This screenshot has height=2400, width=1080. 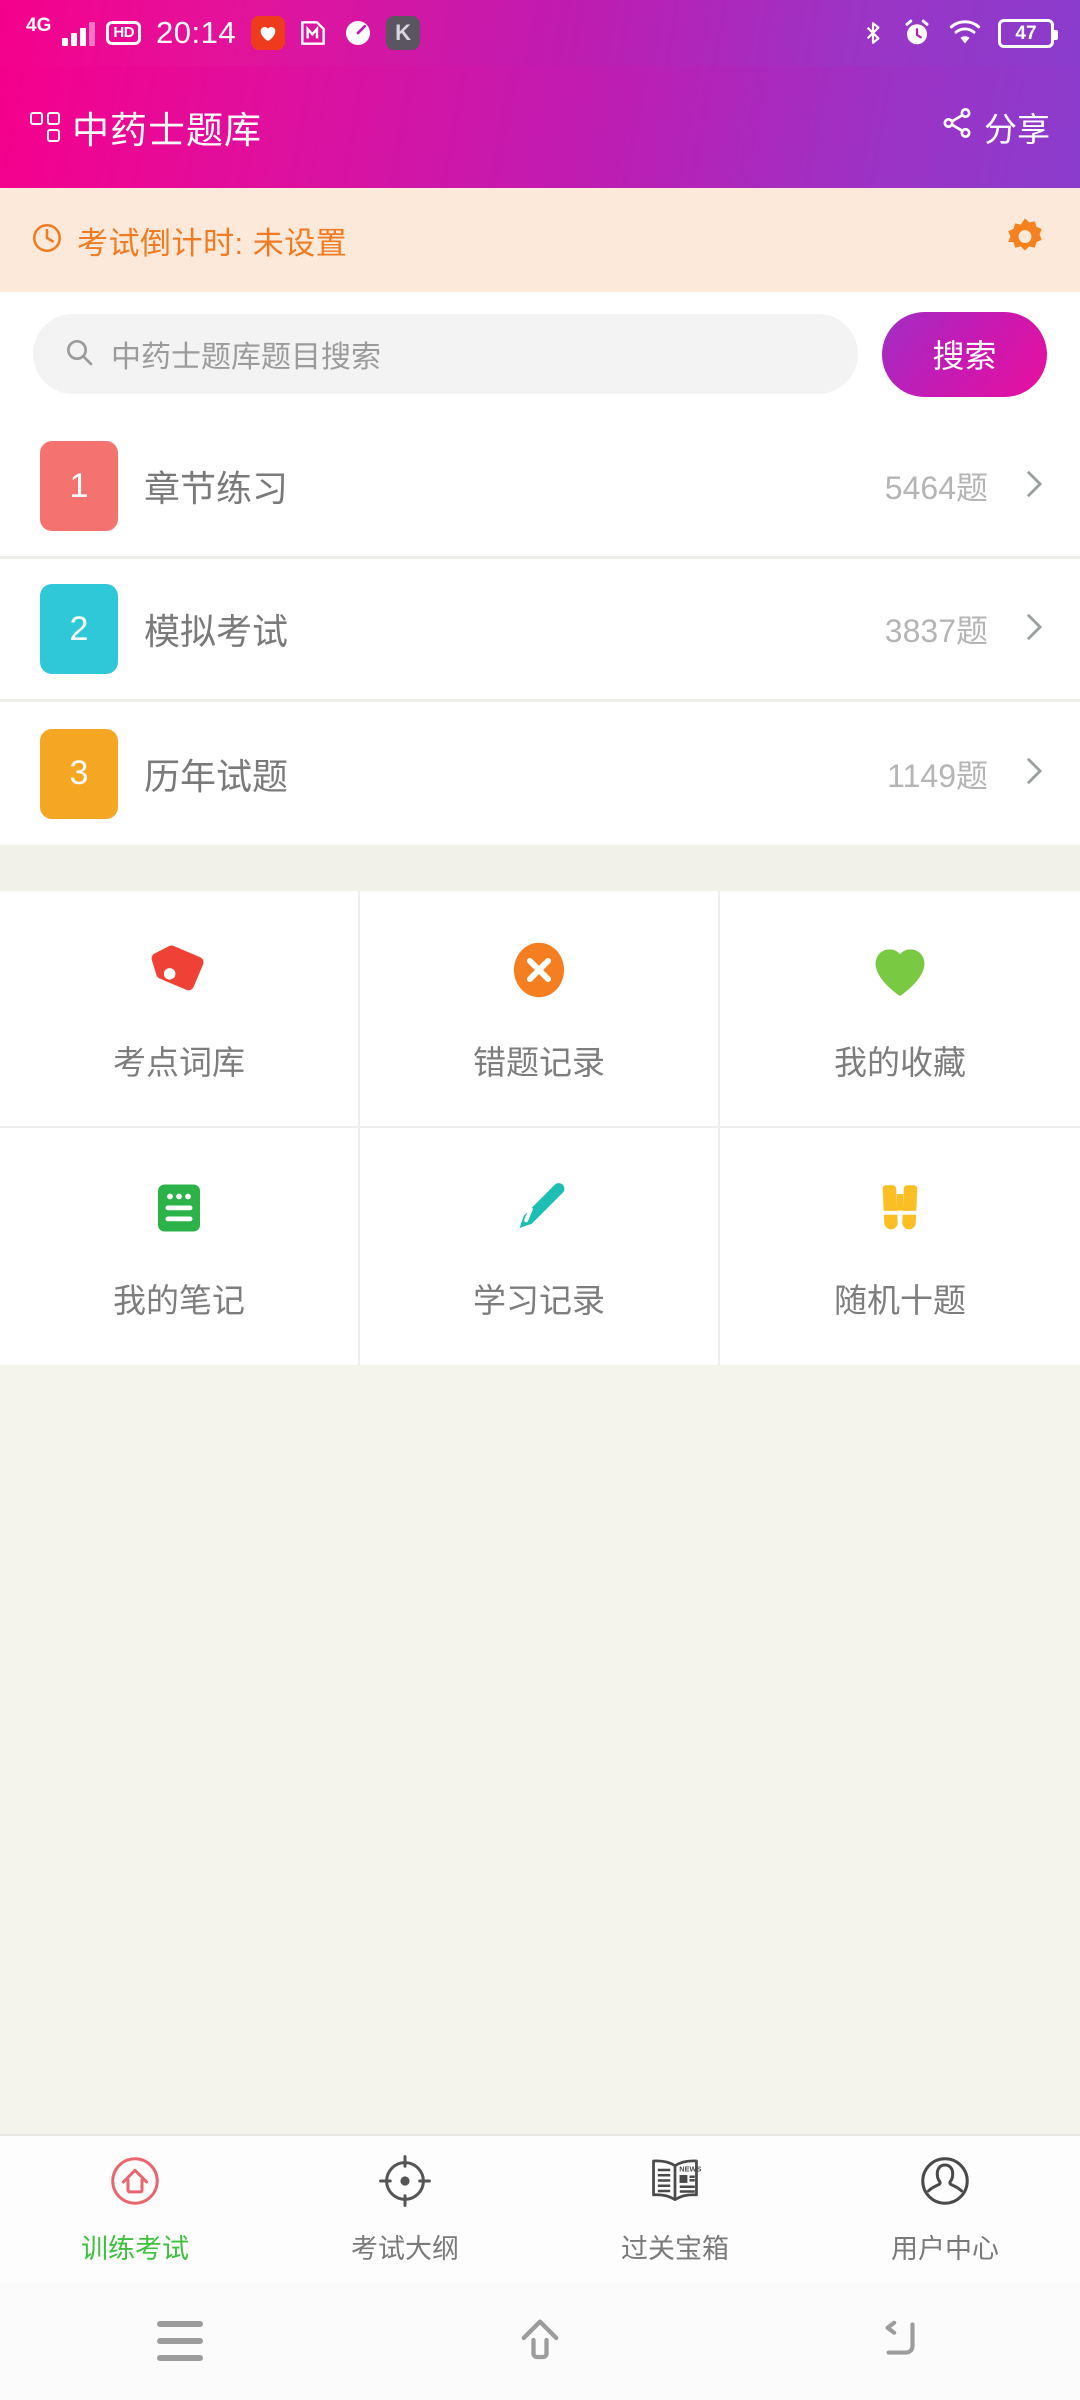 I want to click on newspaper-icon: NEWS, so click(x=675, y=2183).